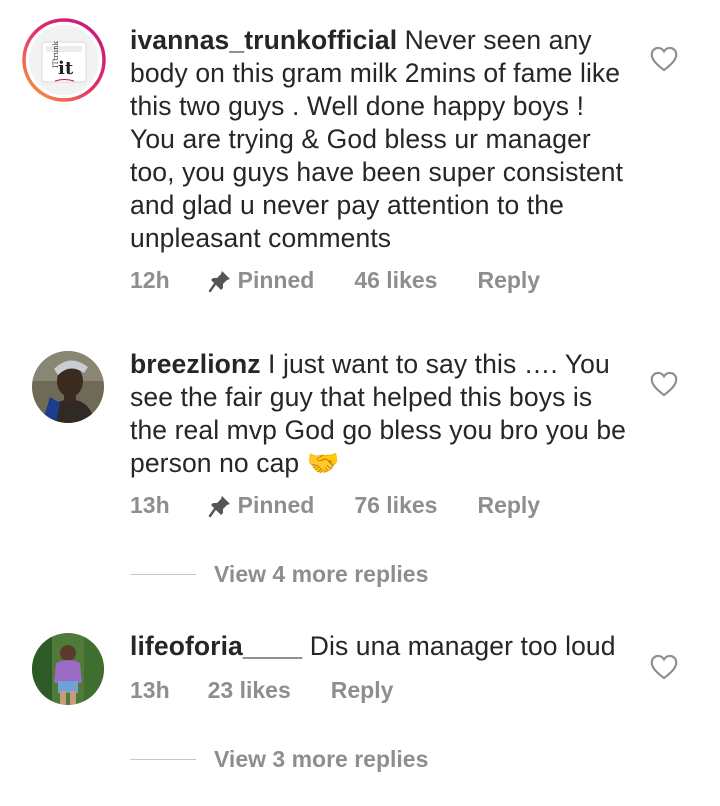 The height and width of the screenshot is (806, 720). What do you see at coordinates (263, 40) in the screenshot?
I see `comment-username: ivannas_trunkofficial` at bounding box center [263, 40].